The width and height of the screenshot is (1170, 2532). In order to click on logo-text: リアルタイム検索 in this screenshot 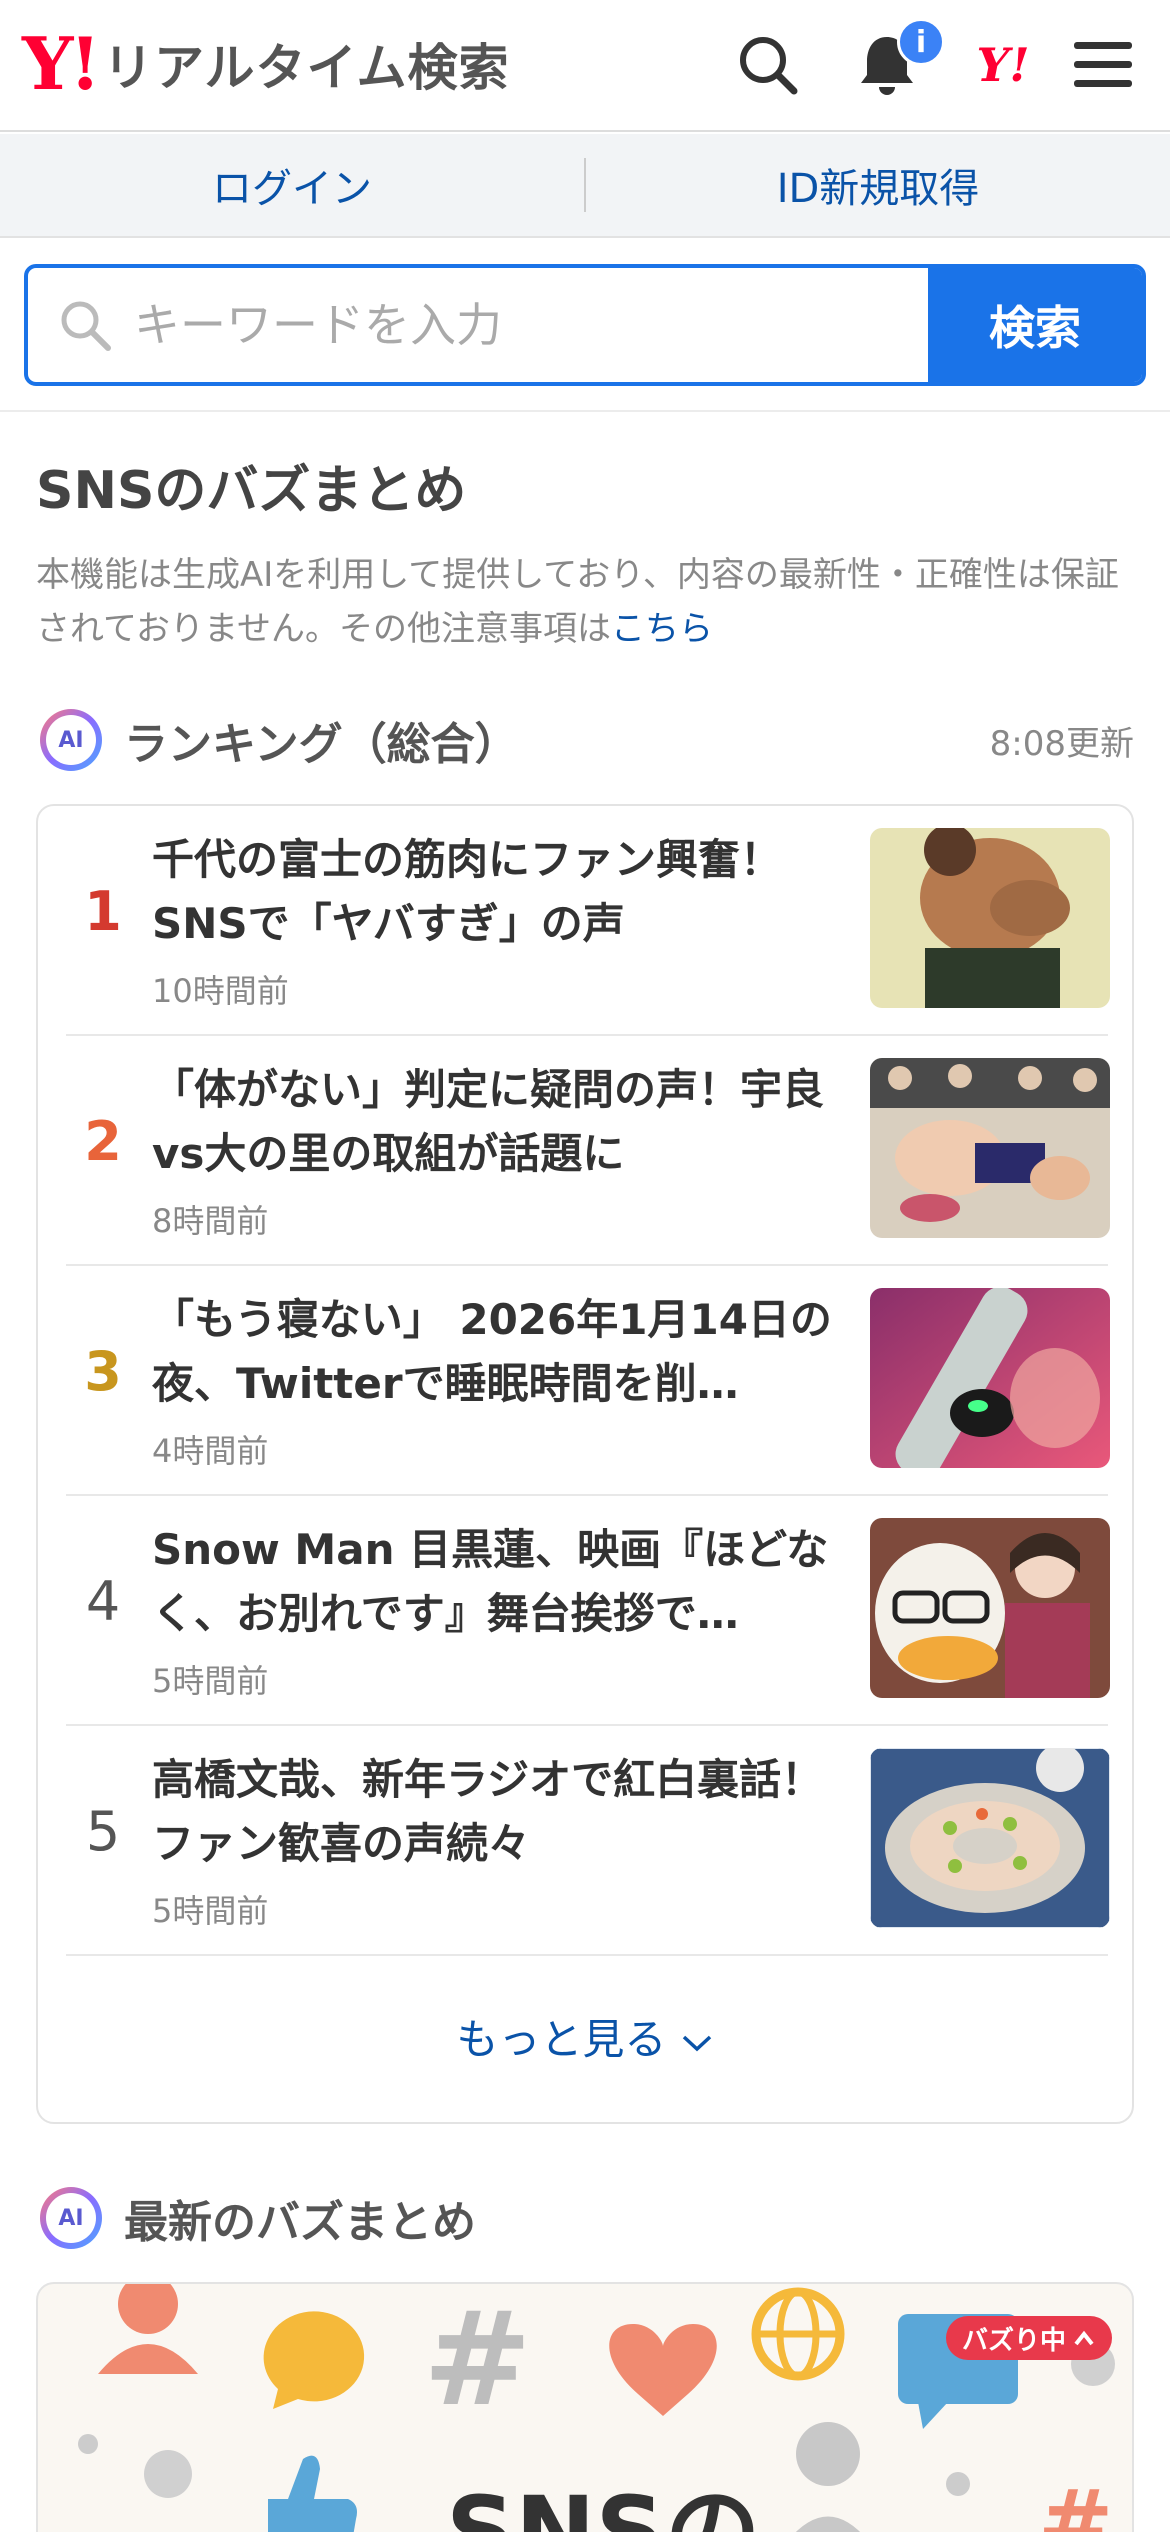, I will do `click(306, 68)`.